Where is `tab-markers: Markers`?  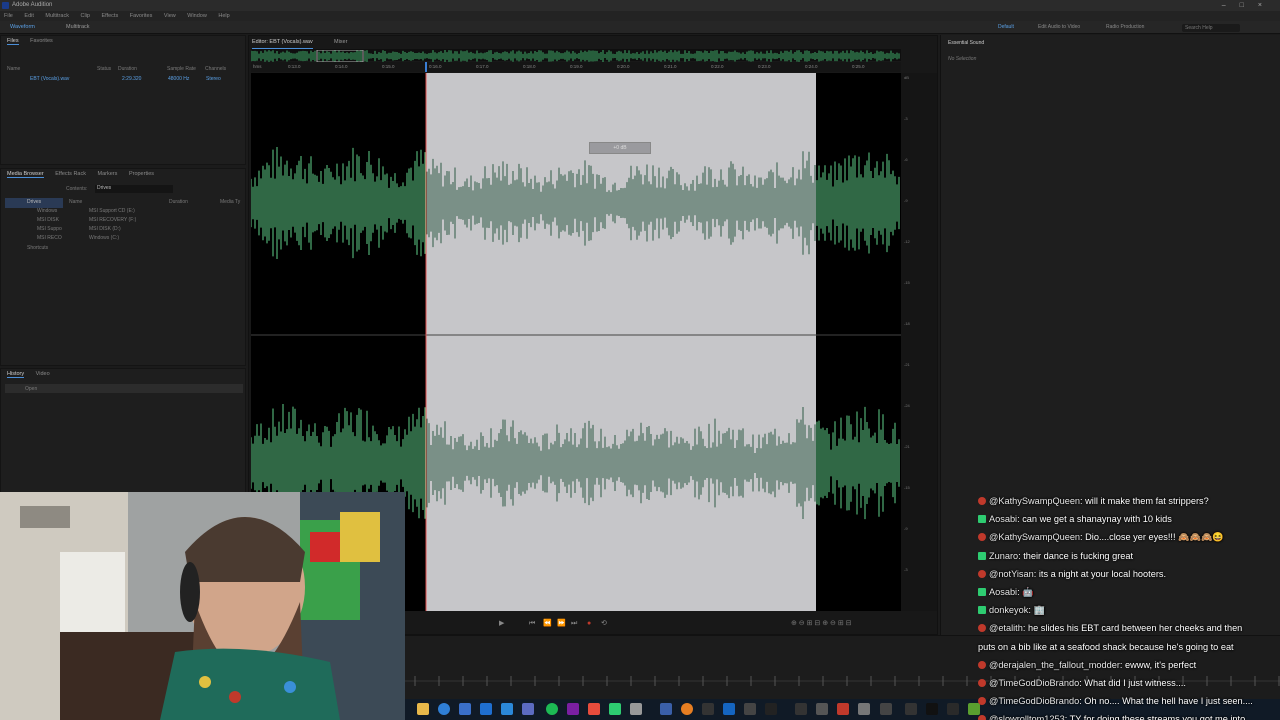
tab-markers: Markers is located at coordinates (108, 174).